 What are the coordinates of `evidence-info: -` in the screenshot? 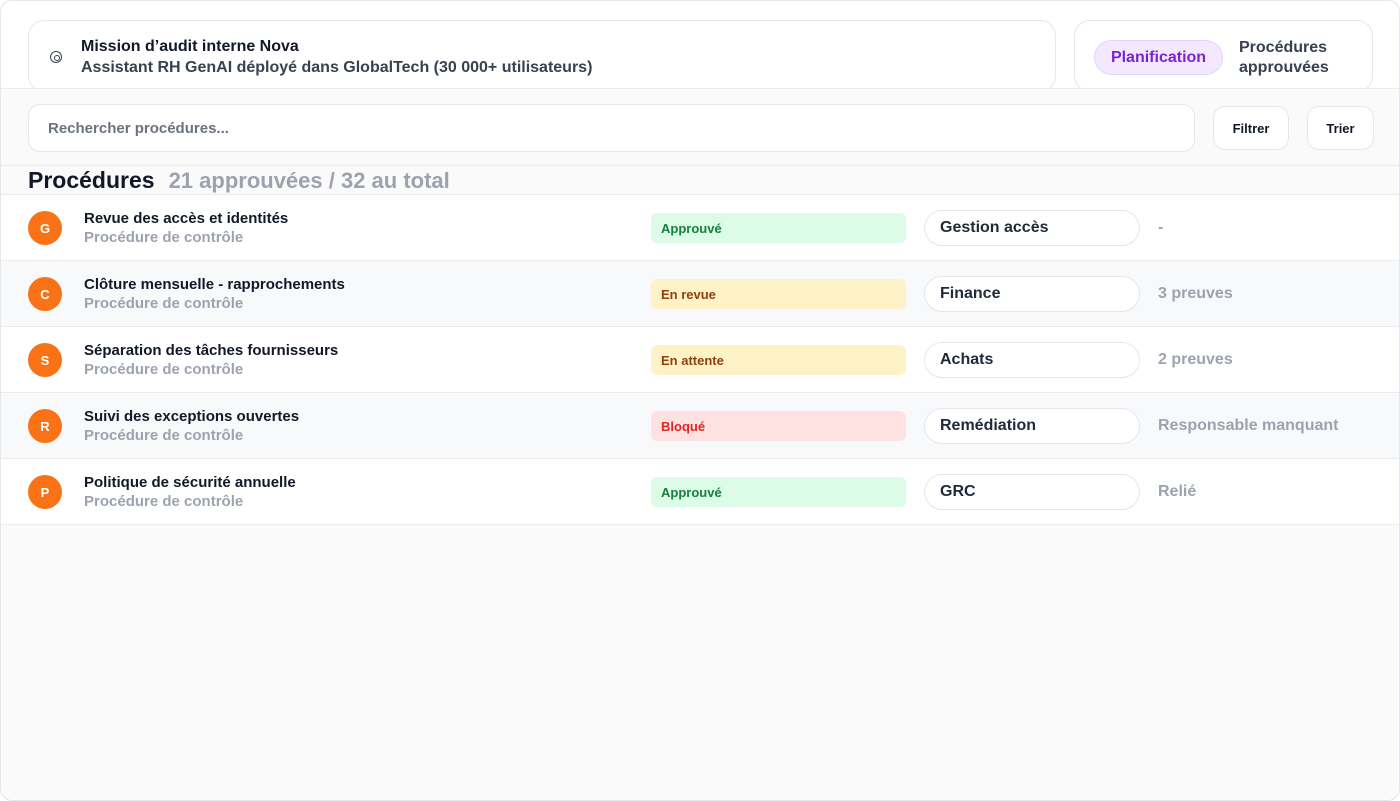 It's located at (1161, 227).